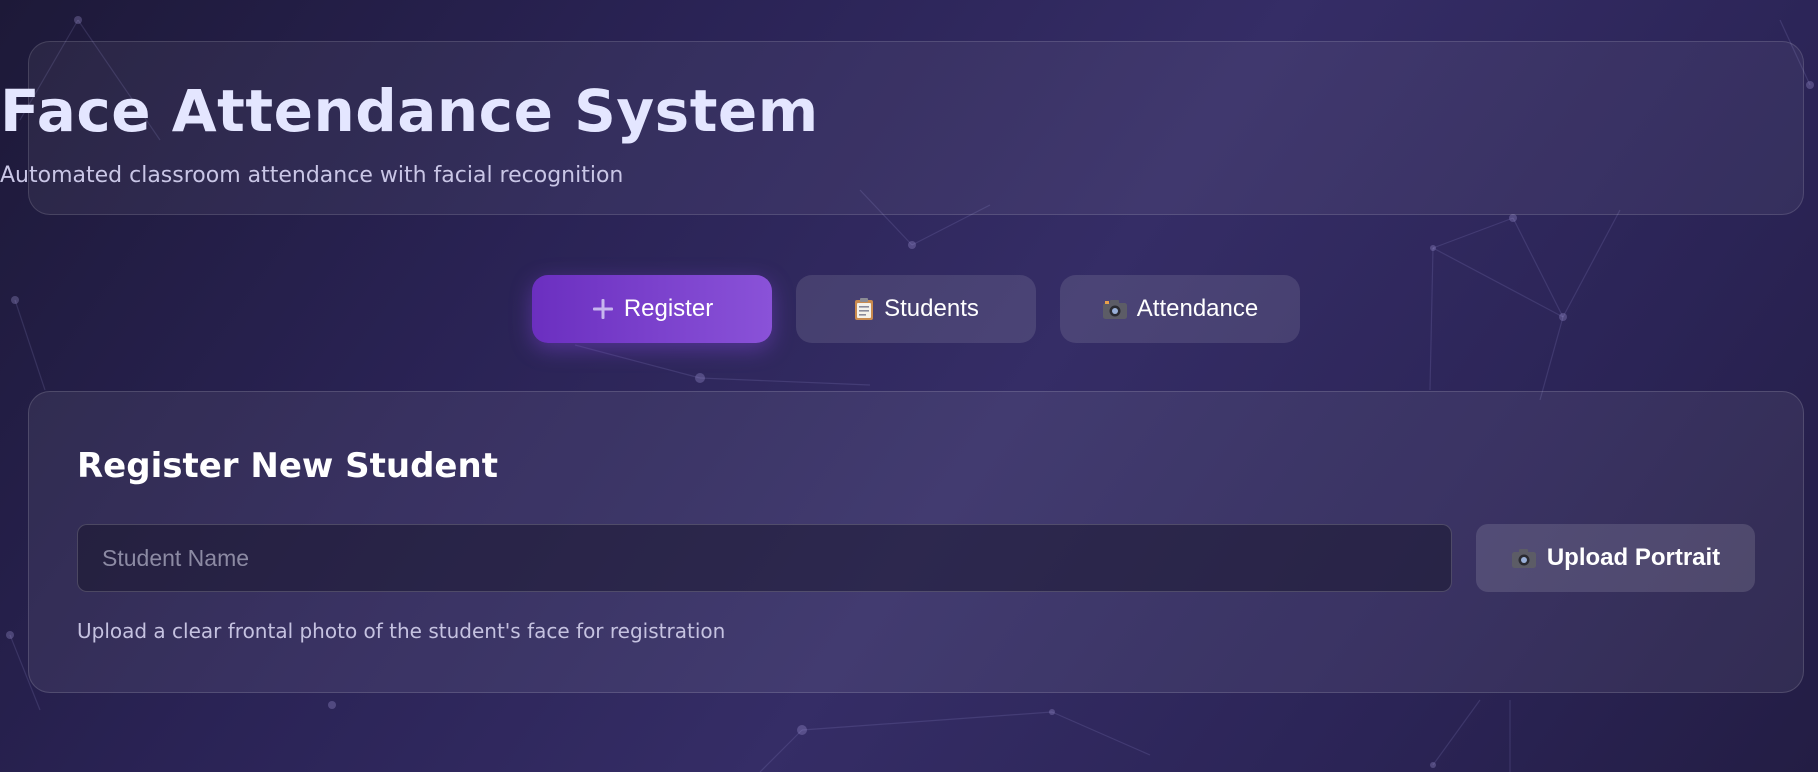 The height and width of the screenshot is (772, 1818). I want to click on student-name-input, so click(764, 558).